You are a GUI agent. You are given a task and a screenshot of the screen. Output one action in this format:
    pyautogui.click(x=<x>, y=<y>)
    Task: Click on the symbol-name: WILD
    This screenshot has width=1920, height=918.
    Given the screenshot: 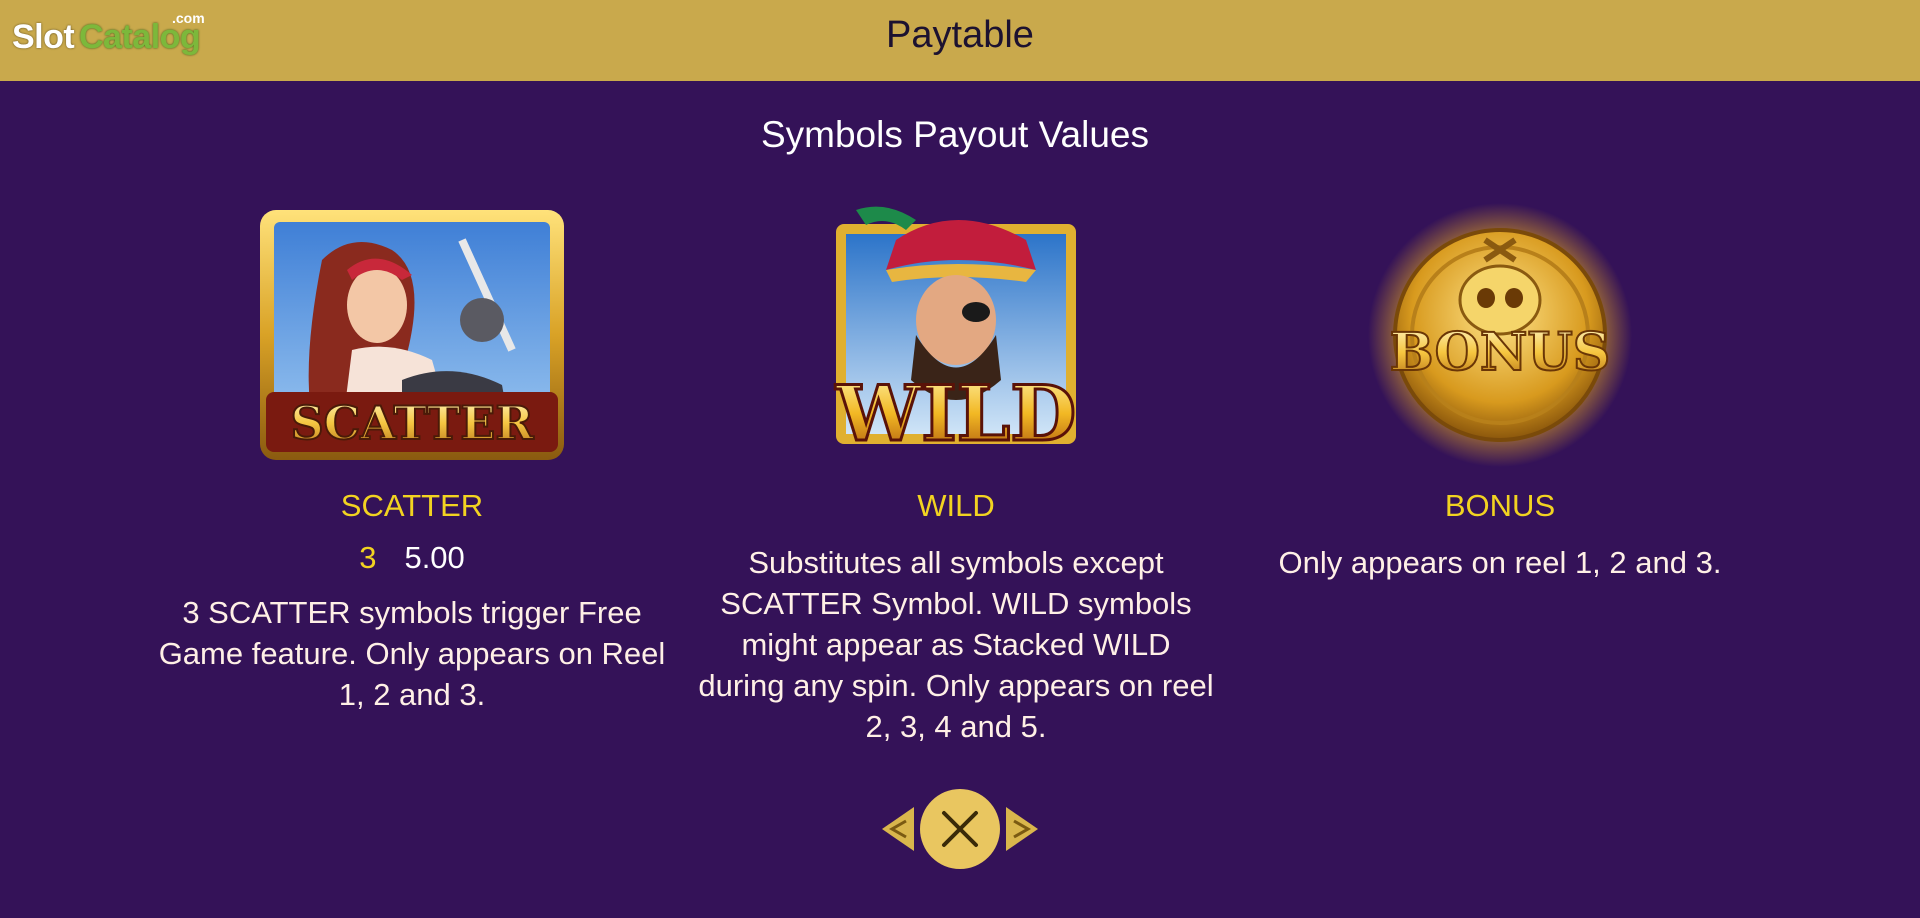 What is the action you would take?
    pyautogui.click(x=956, y=505)
    